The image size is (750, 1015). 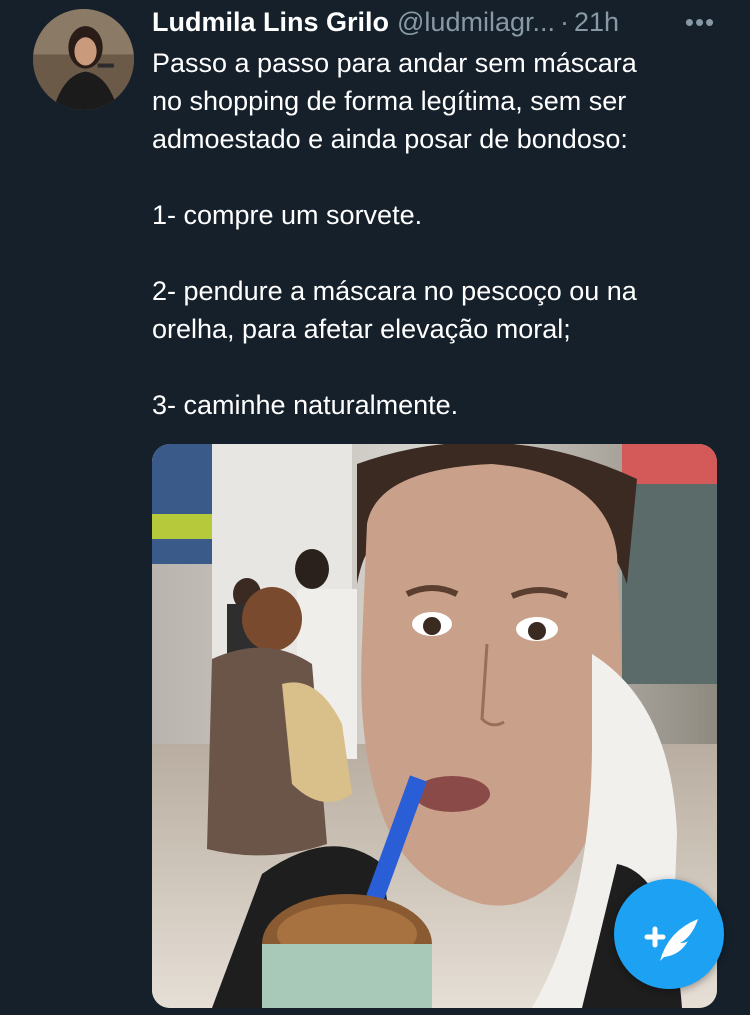 I want to click on tweet-header: Ludmila Lins Grilo @ludmilagr... · 21h, so click(x=437, y=22).